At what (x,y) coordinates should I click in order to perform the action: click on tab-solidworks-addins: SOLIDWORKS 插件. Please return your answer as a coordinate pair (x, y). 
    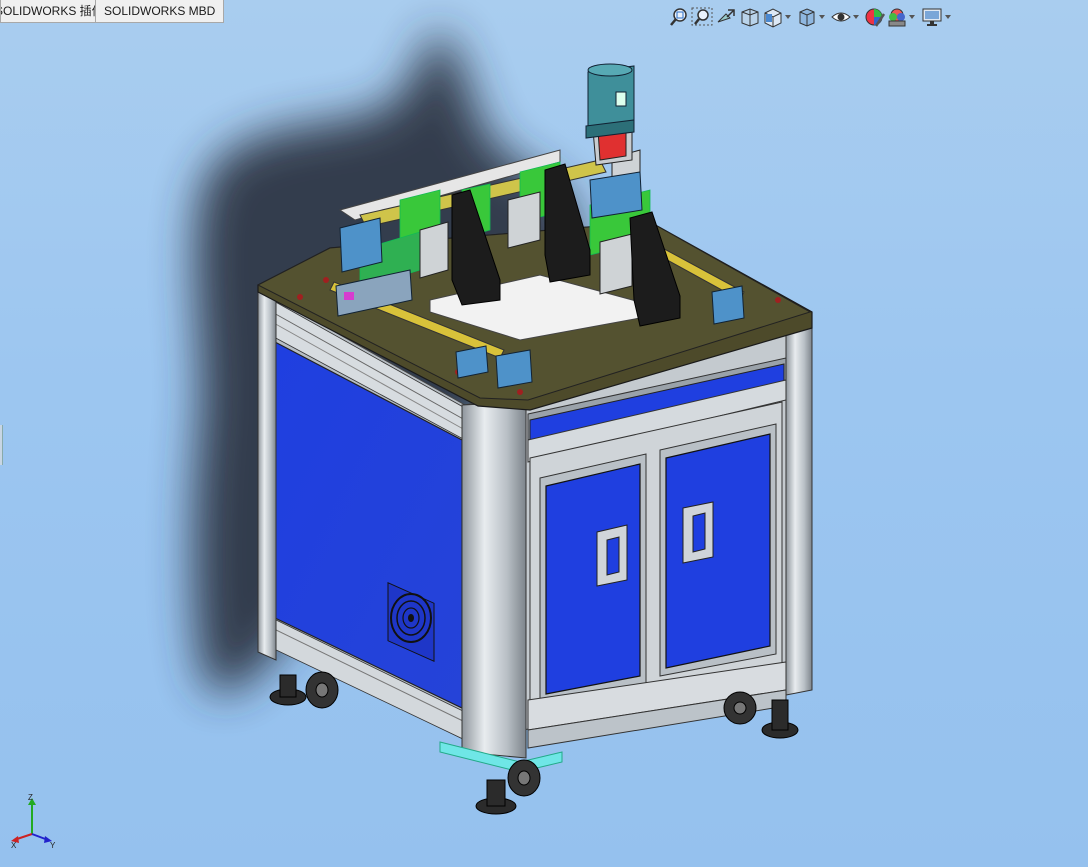
    Looking at the image, I should click on (48, 11).